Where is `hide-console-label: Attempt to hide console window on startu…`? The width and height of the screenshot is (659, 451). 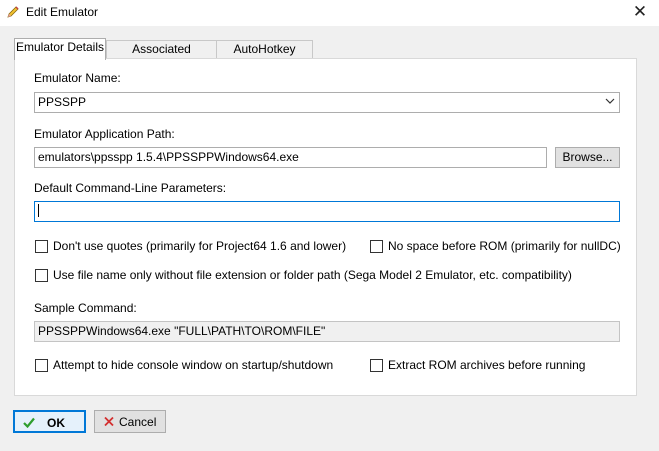
hide-console-label: Attempt to hide console window on startu… is located at coordinates (193, 365).